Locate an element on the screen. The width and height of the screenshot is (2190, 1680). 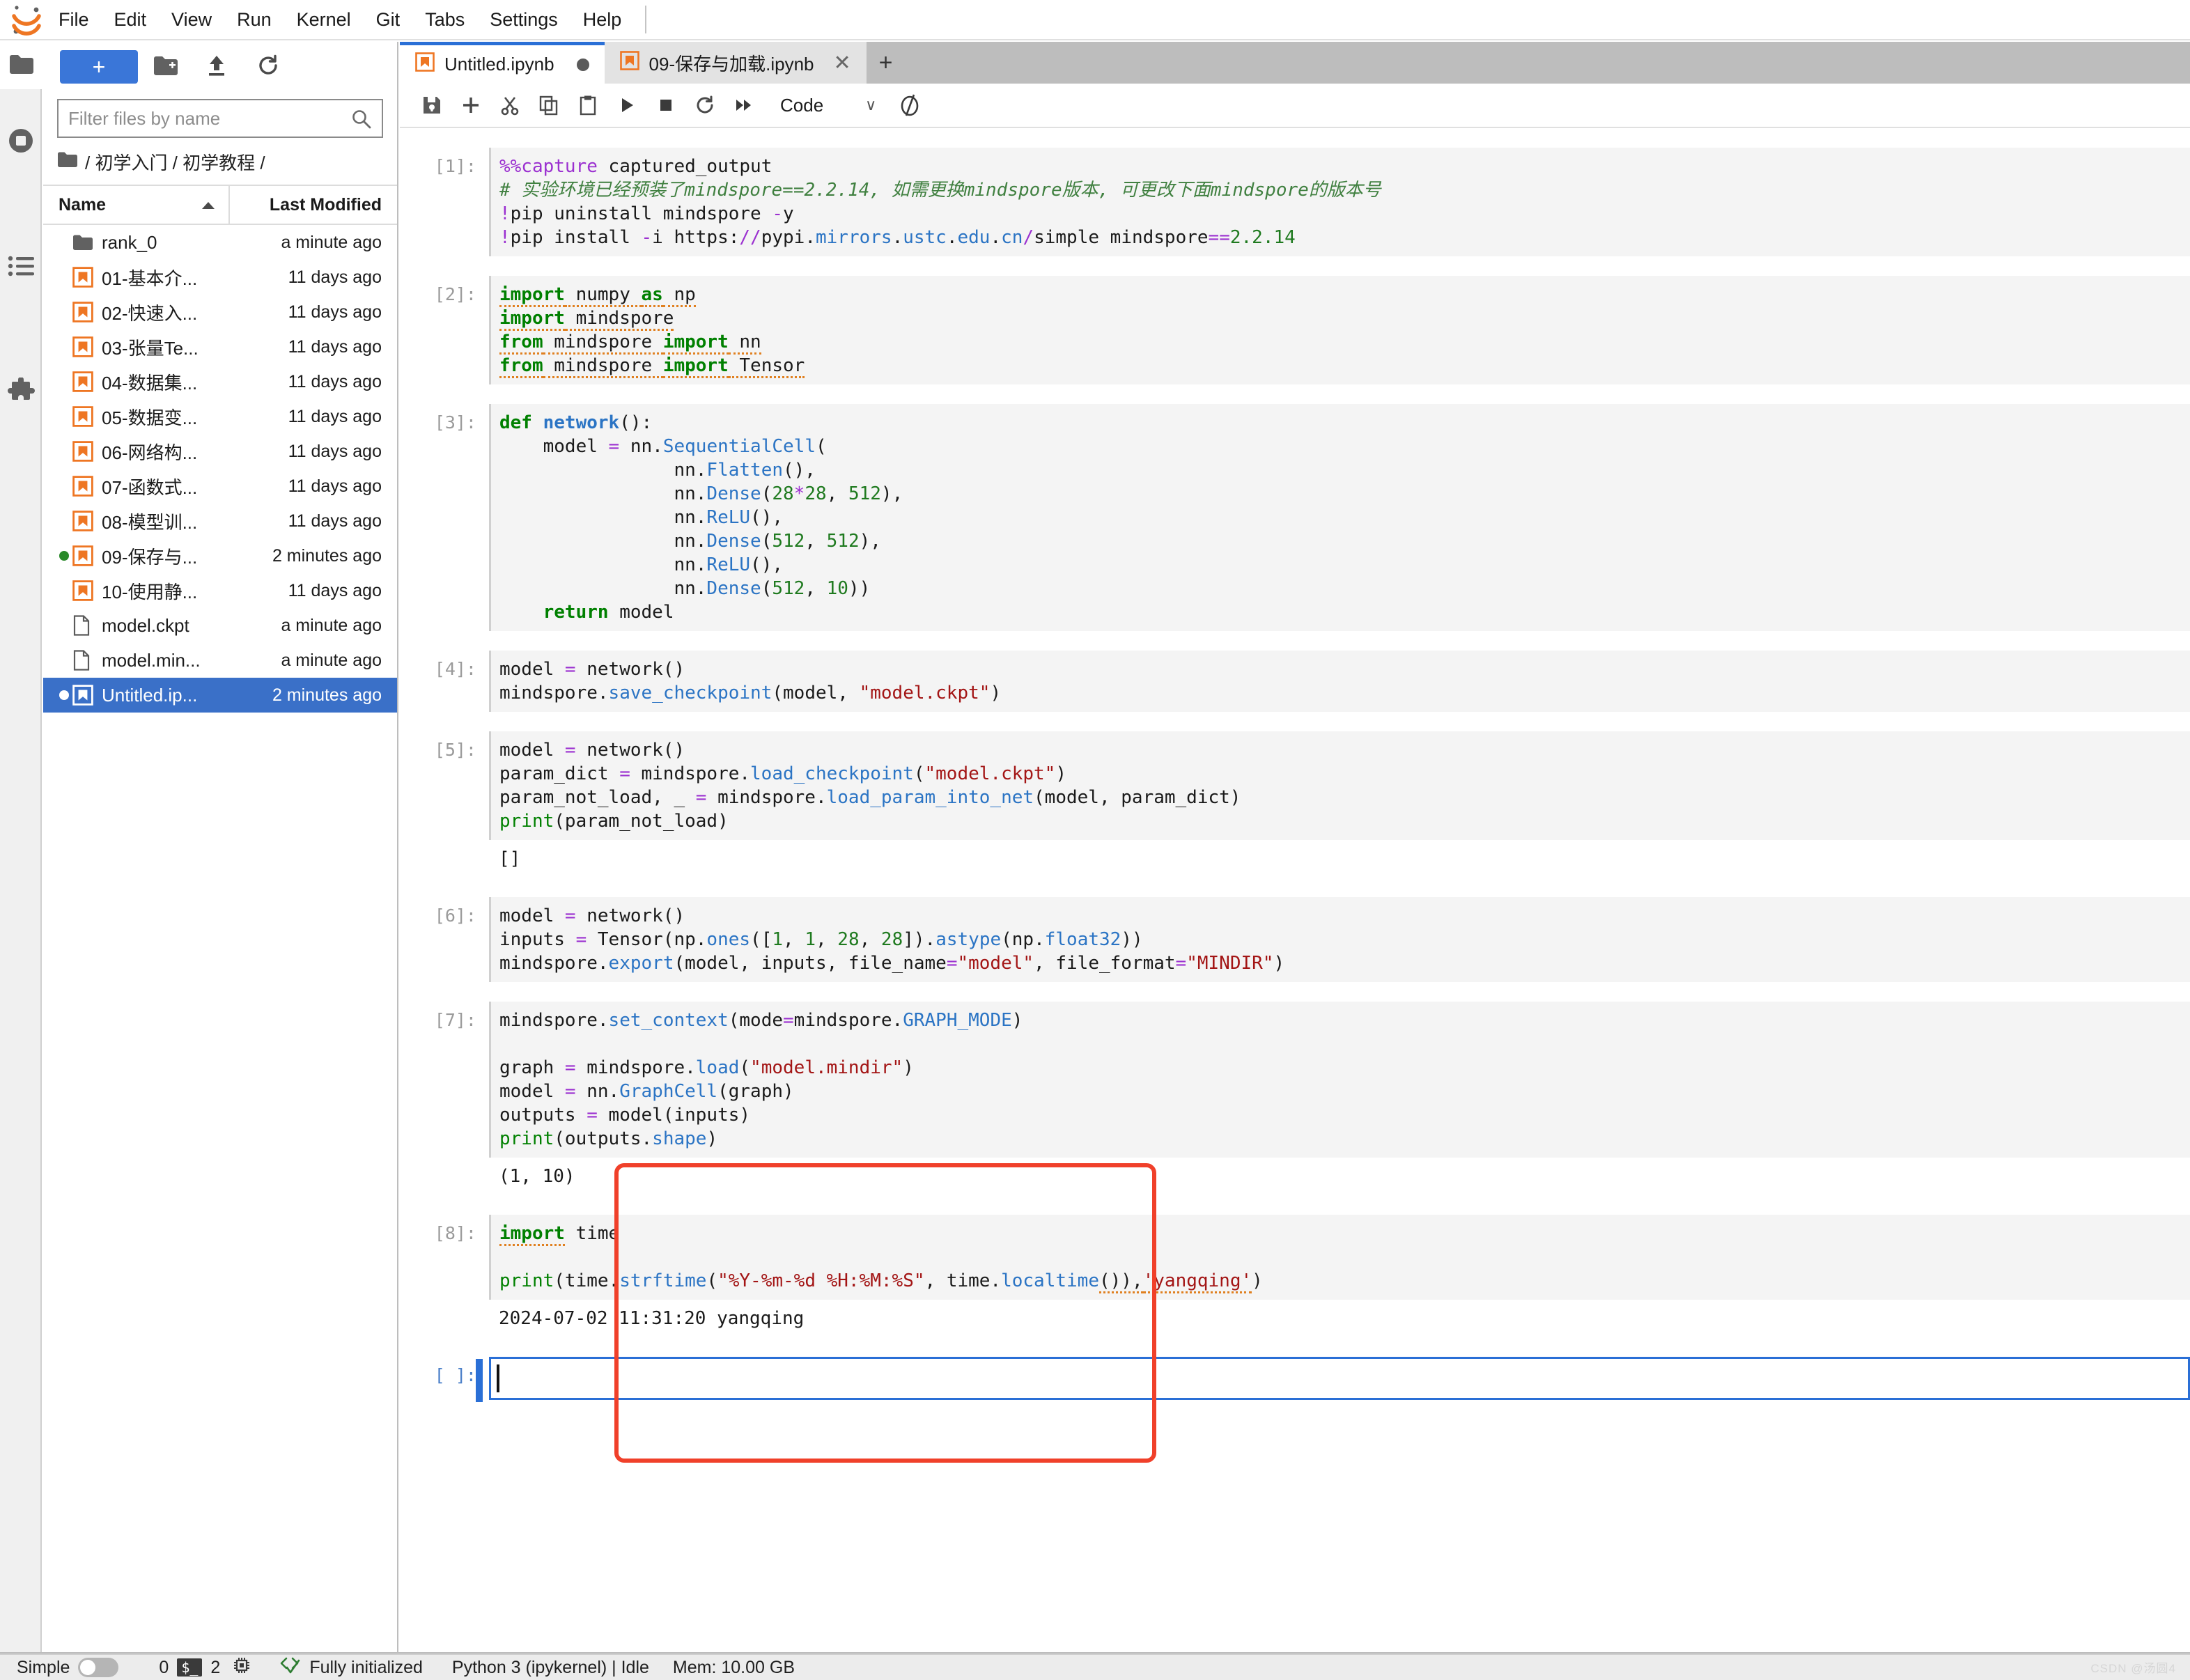
breadcrumb-path: / 初学入门 / 初学教程 / is located at coordinates (175, 162).